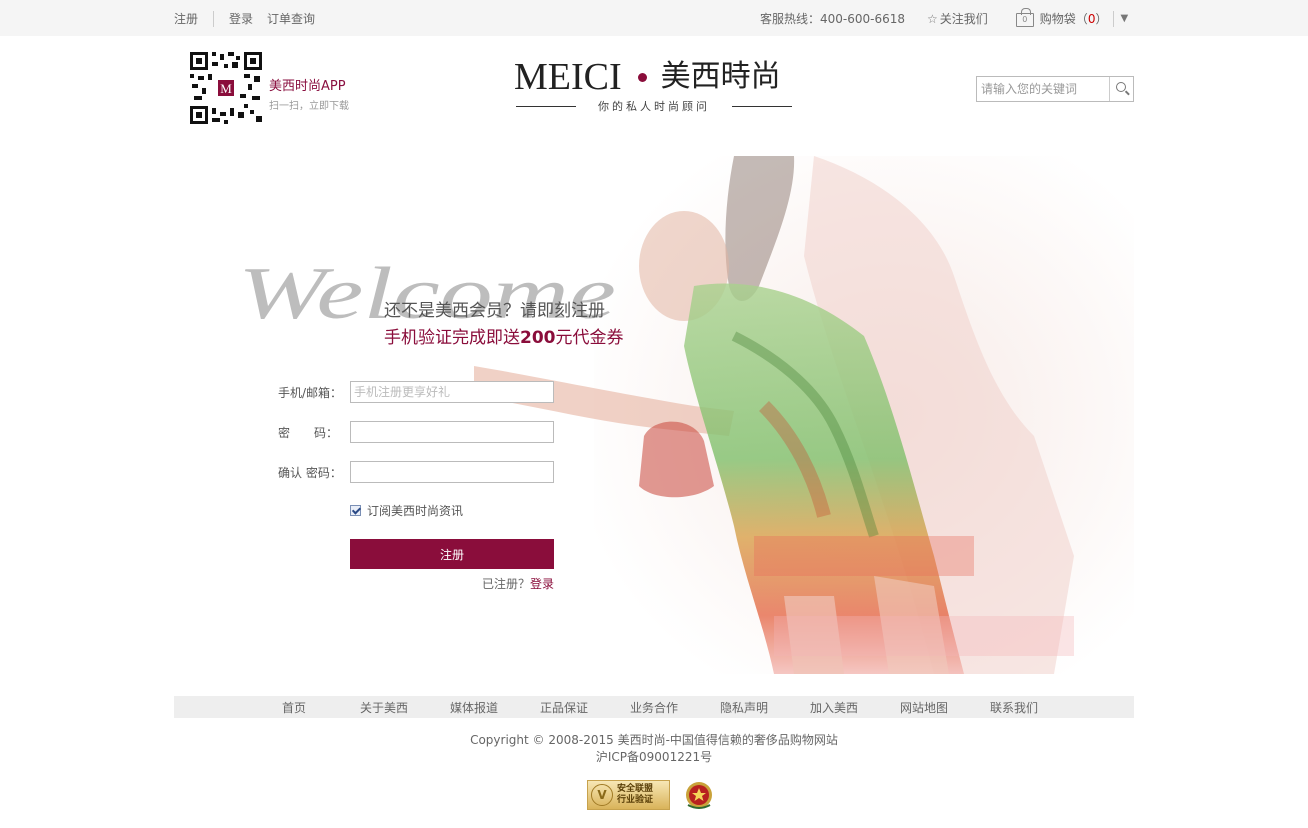  What do you see at coordinates (308, 432) in the screenshot?
I see `password-label: 密 码：` at bounding box center [308, 432].